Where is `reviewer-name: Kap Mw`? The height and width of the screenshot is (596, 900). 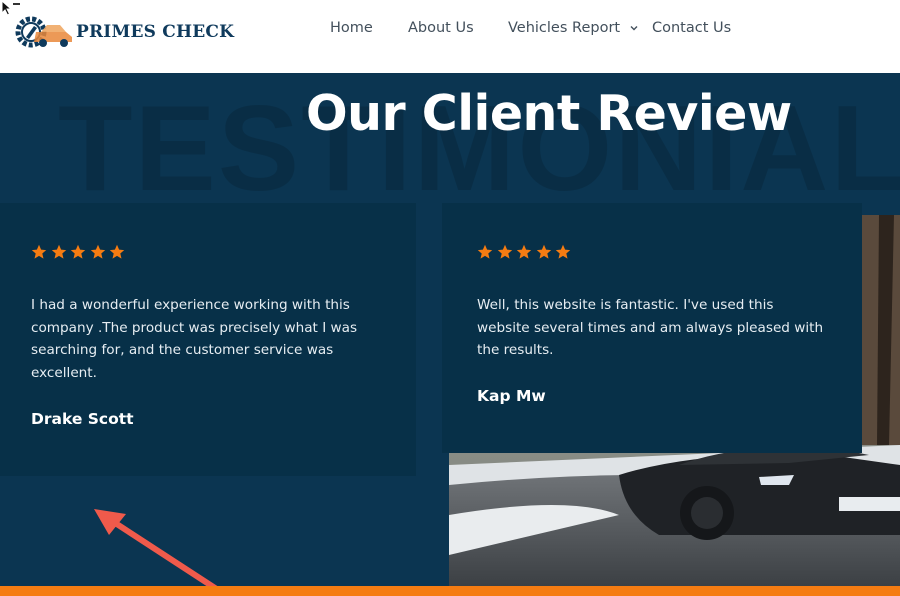
reviewer-name: Kap Mw is located at coordinates (511, 396).